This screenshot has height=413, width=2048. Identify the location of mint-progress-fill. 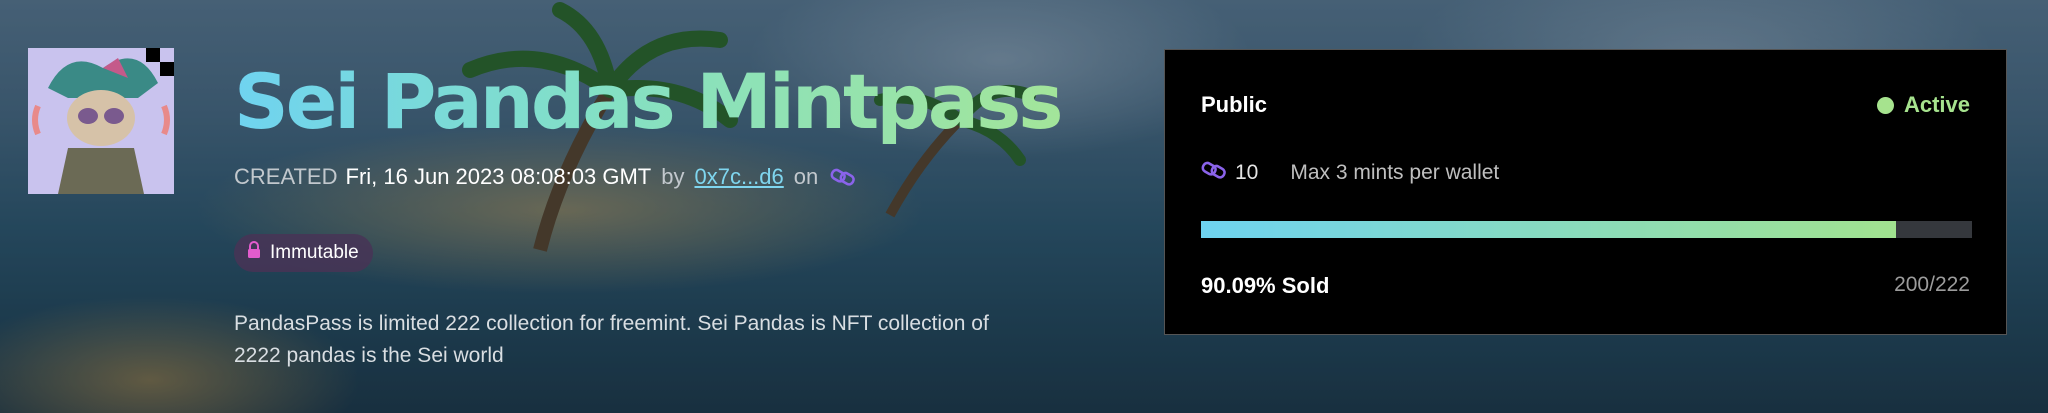
(1548, 229).